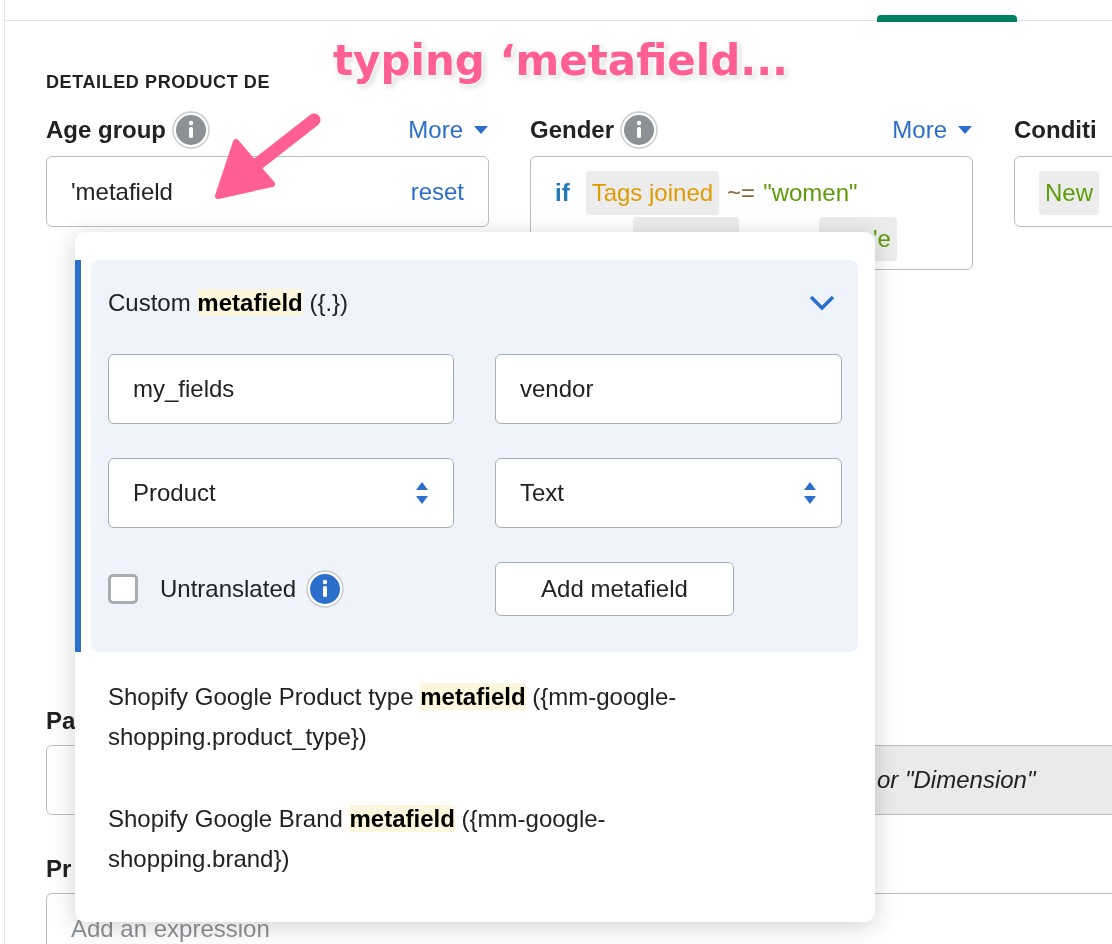 The width and height of the screenshot is (1112, 944). Describe the element at coordinates (59, 869) in the screenshot. I see `field-label: Pr` at that location.